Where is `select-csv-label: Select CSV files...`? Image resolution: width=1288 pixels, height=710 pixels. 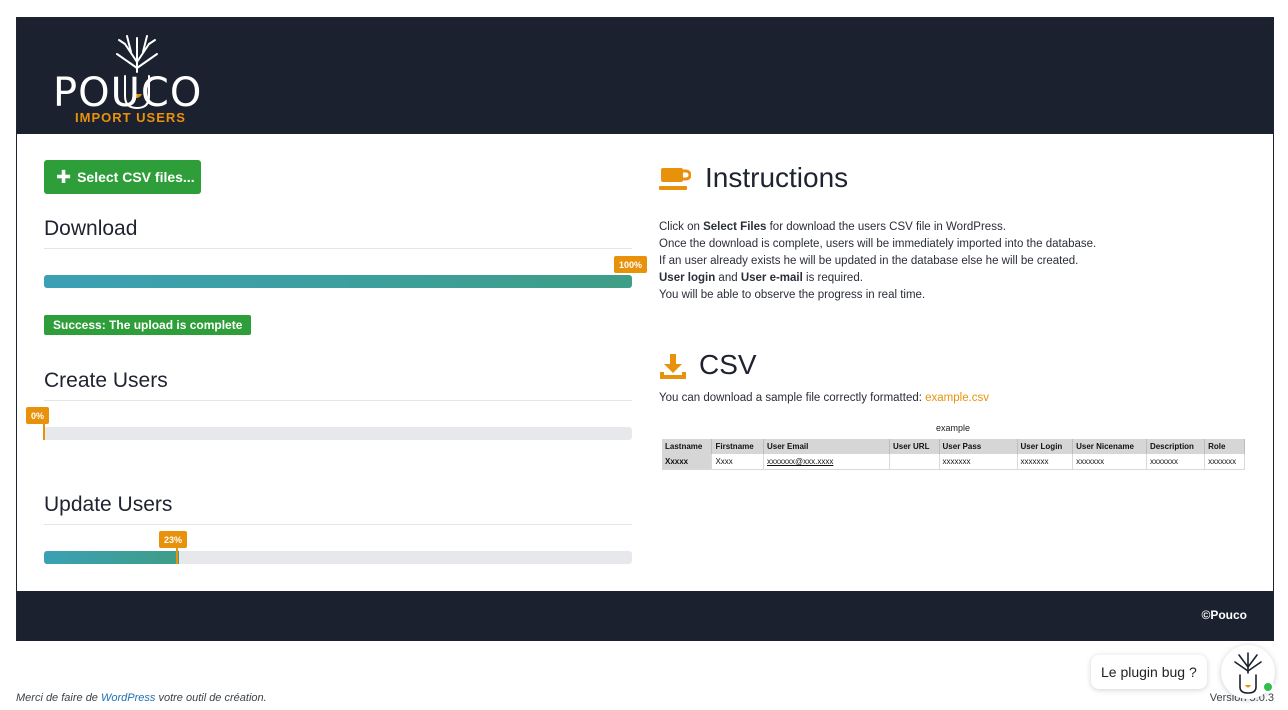 select-csv-label: Select CSV files... is located at coordinates (136, 177).